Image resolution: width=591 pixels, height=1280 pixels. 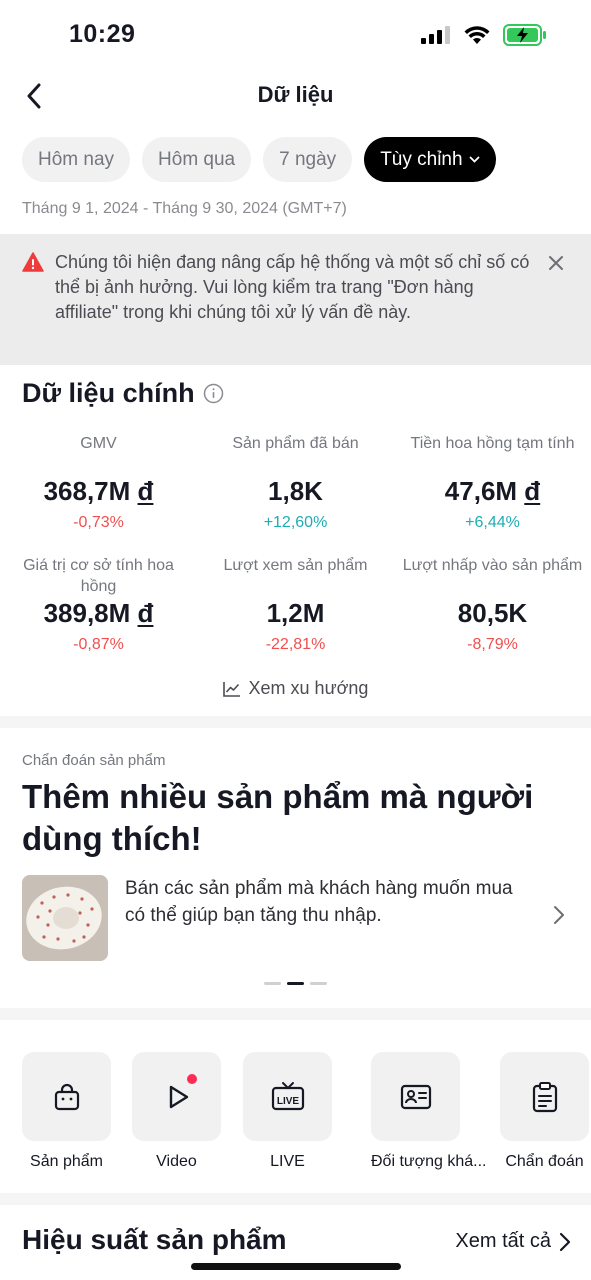 I want to click on page-title: Dữ liệu, so click(x=295, y=94).